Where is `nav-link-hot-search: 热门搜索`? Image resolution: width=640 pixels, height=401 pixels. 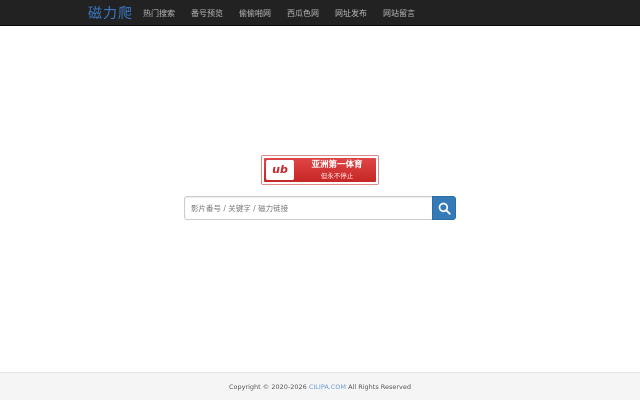
nav-link-hot-search: 热门搜索 is located at coordinates (159, 13).